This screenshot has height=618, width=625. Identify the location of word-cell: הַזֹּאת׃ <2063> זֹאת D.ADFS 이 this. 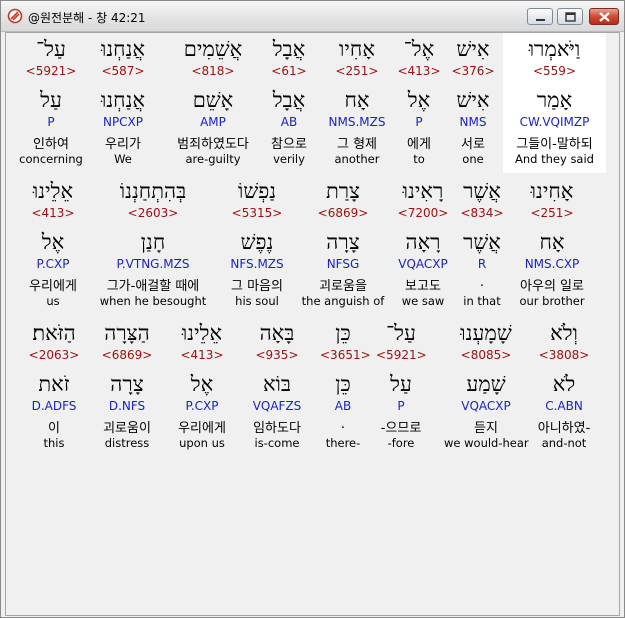
(54, 387).